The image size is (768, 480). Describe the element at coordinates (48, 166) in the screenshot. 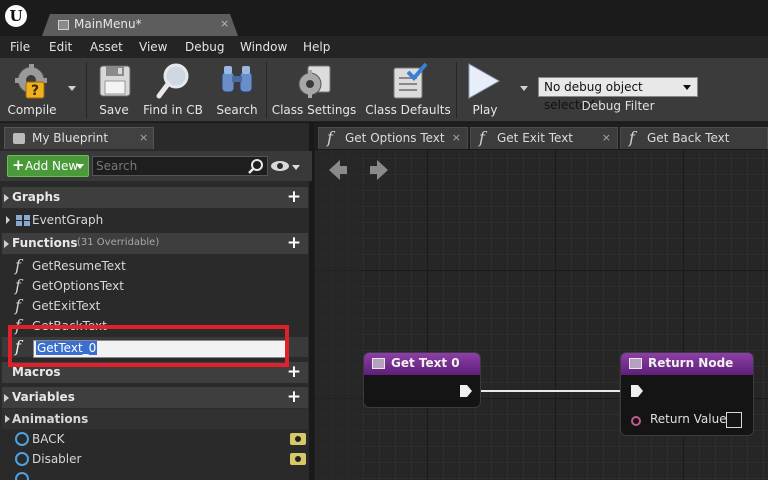

I see `add-new-button: + Add New` at that location.